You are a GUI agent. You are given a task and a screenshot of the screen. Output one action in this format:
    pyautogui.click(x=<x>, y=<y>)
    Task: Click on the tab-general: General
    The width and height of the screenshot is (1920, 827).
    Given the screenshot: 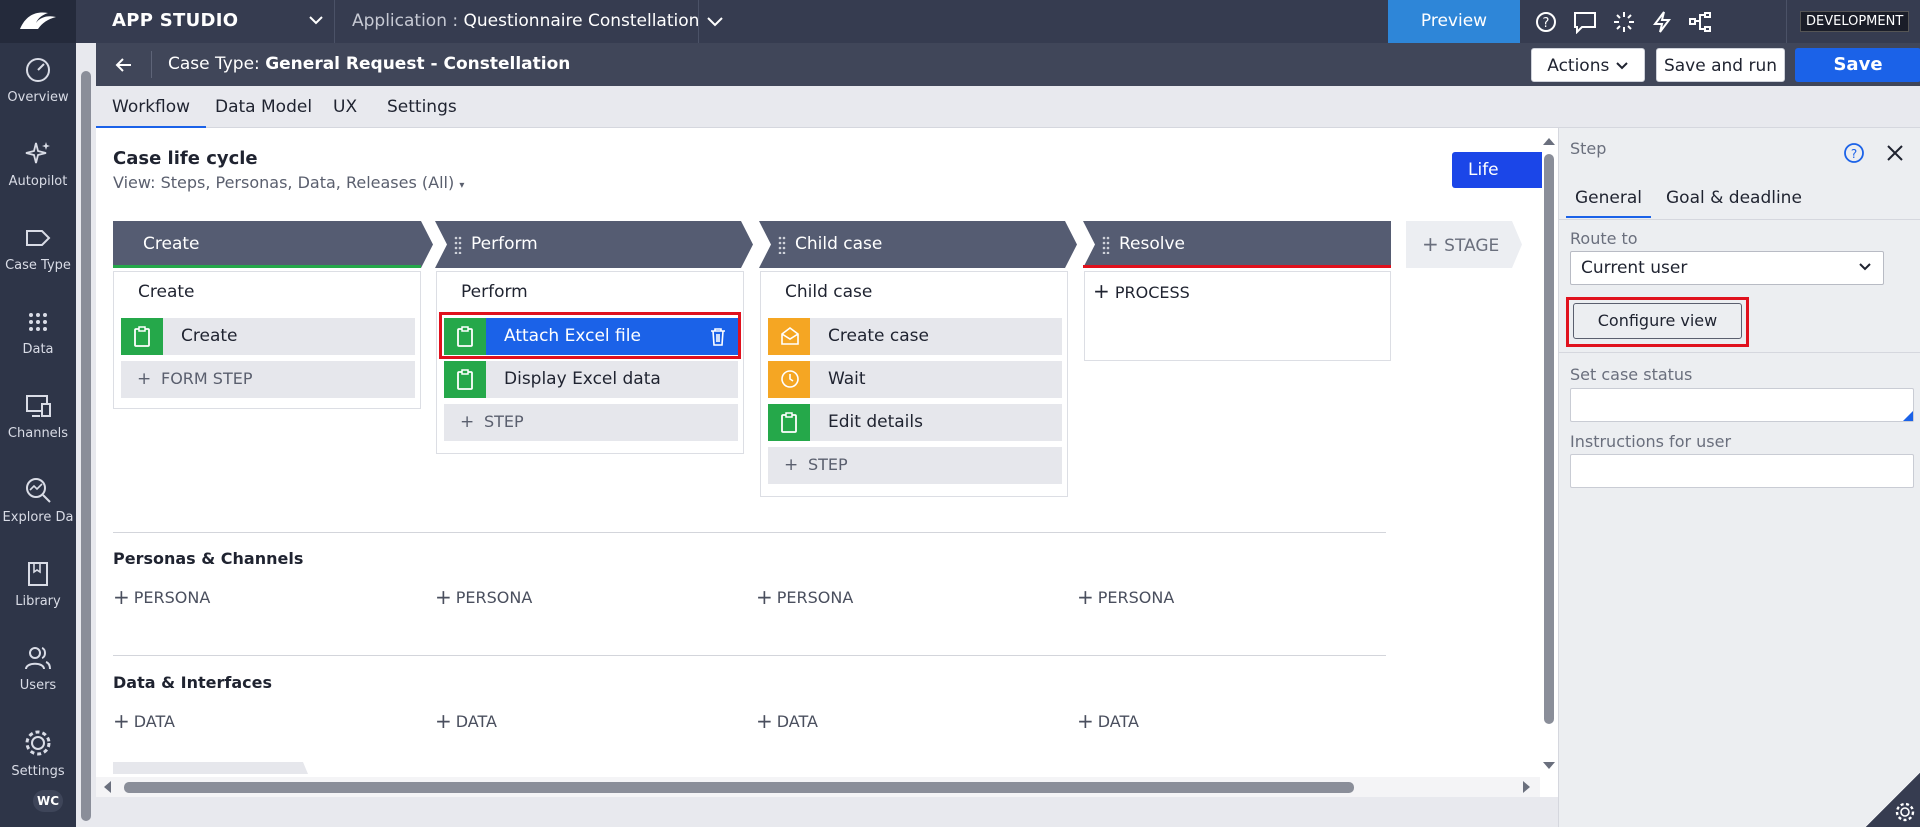 What is the action you would take?
    pyautogui.click(x=1608, y=203)
    